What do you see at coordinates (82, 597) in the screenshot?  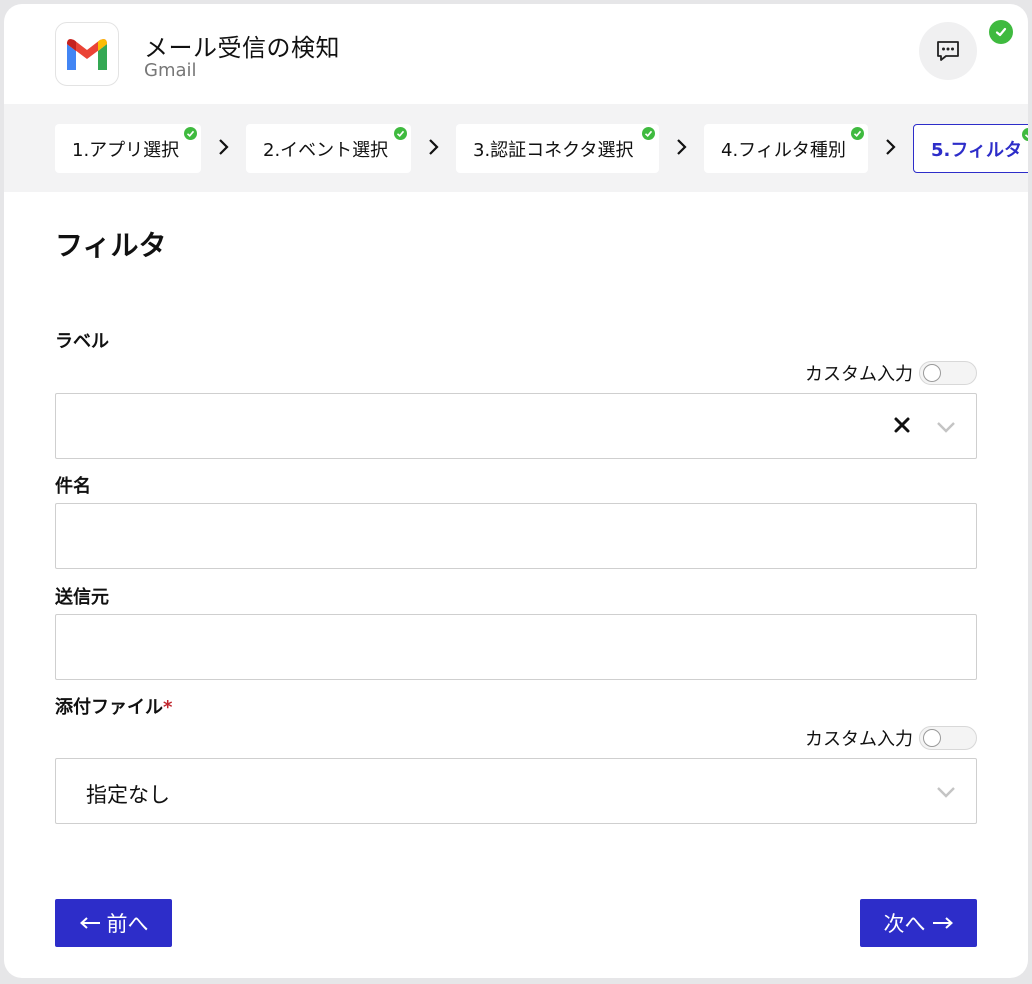 I see `sender-field-label: 送信元` at bounding box center [82, 597].